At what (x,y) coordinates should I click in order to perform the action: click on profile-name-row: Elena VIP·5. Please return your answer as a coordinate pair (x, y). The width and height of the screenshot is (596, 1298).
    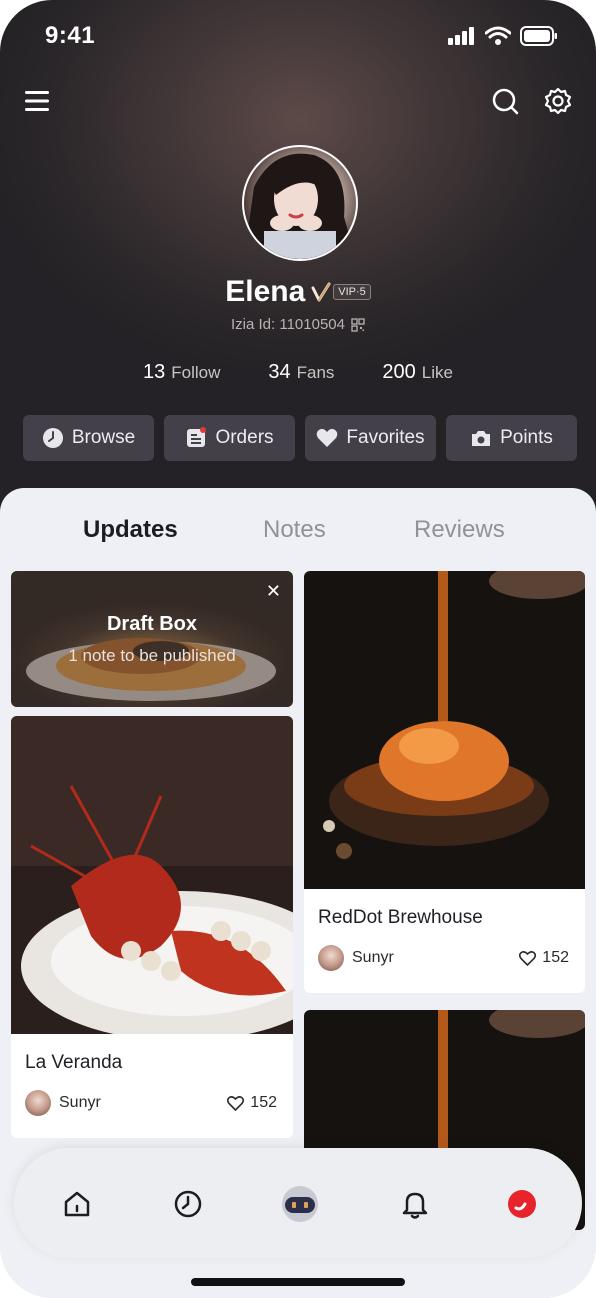
    Looking at the image, I should click on (298, 292).